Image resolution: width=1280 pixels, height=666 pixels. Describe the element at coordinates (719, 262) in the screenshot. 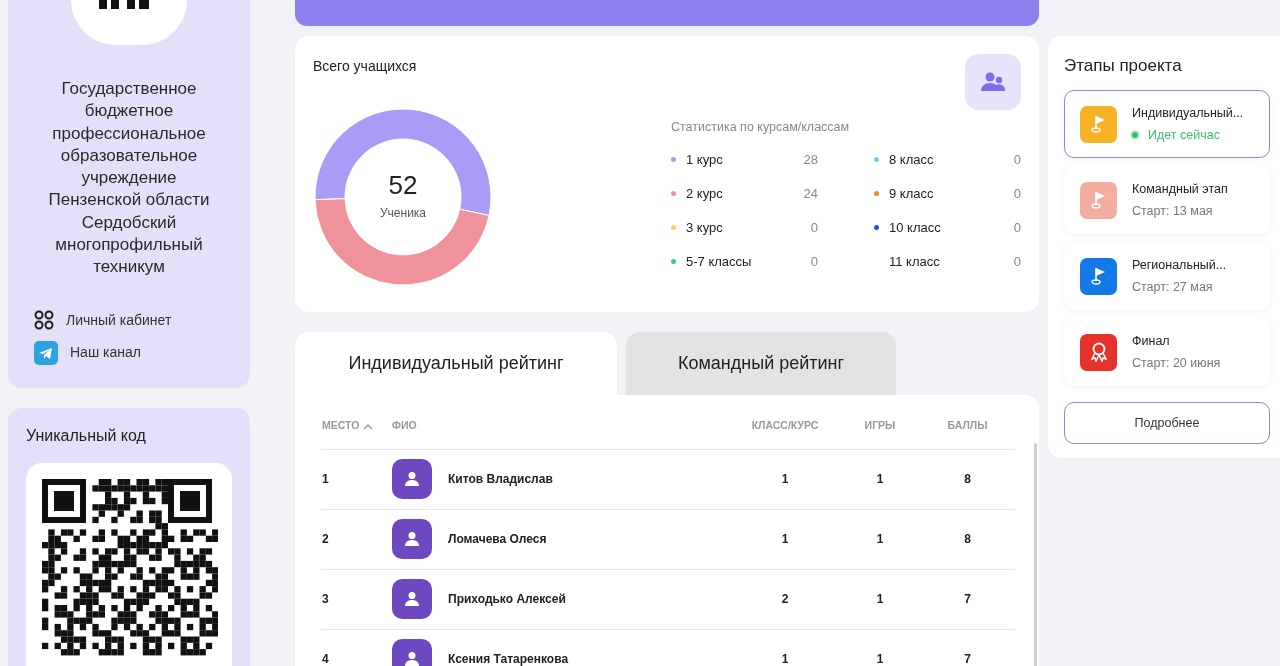

I see `legend-label: 5-7 классы` at that location.